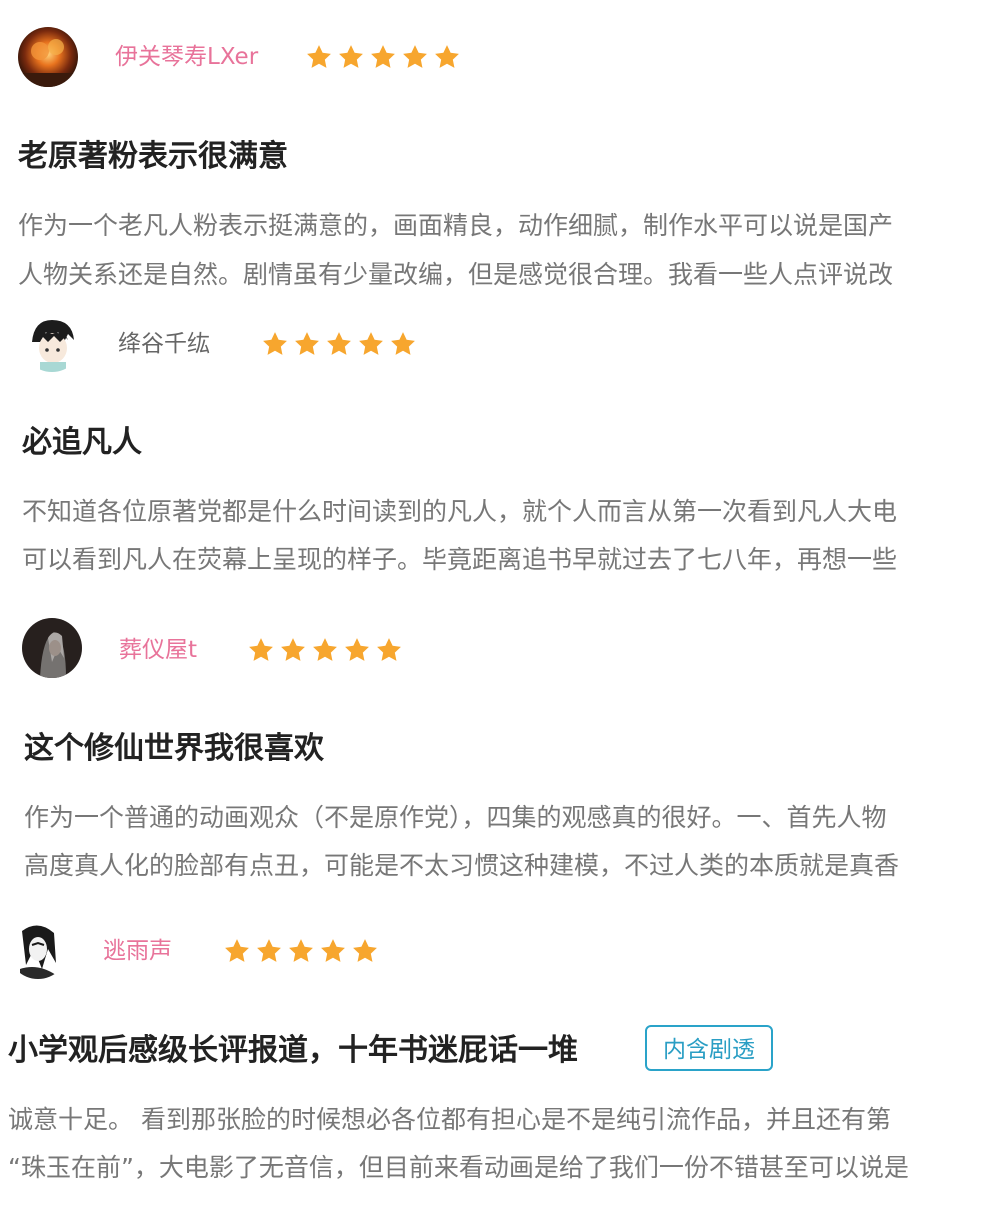  What do you see at coordinates (459, 560) in the screenshot?
I see `review-body-line: 可以看到凡人在荧幕上呈现的样子。毕竟距离追书早就过去了七八年，再想一些` at bounding box center [459, 560].